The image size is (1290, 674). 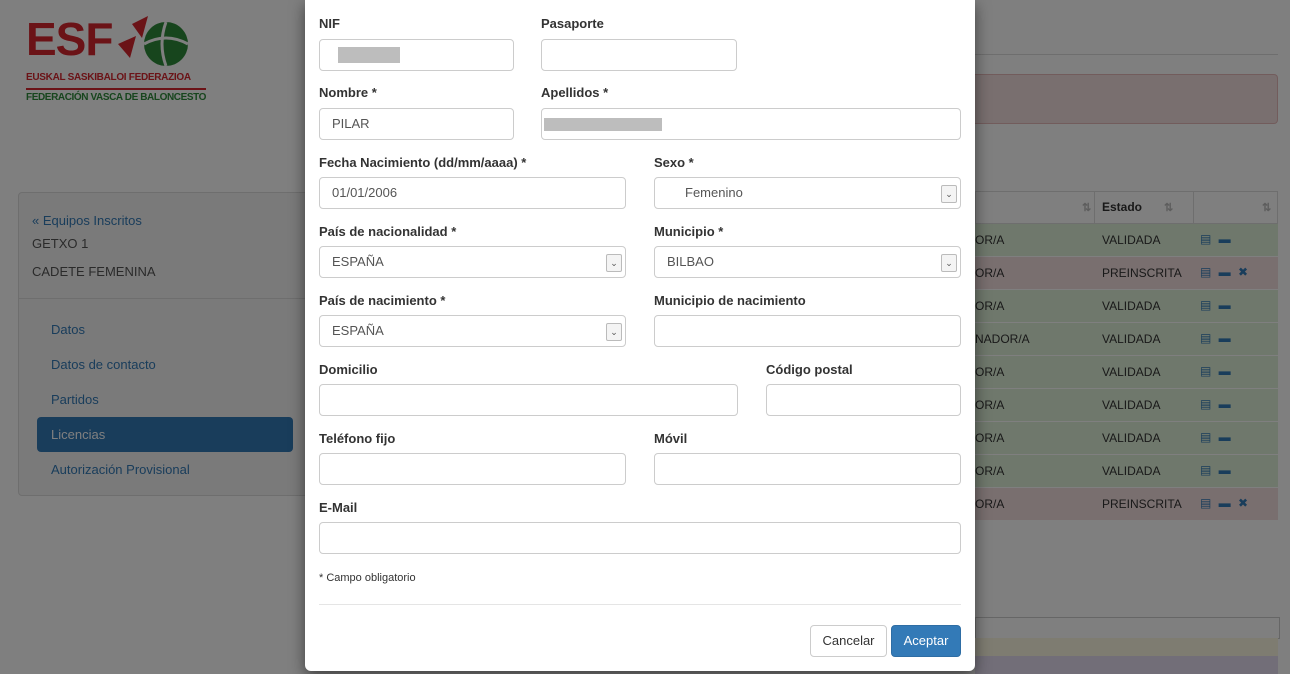 I want to click on domicilio-input, so click(x=528, y=400).